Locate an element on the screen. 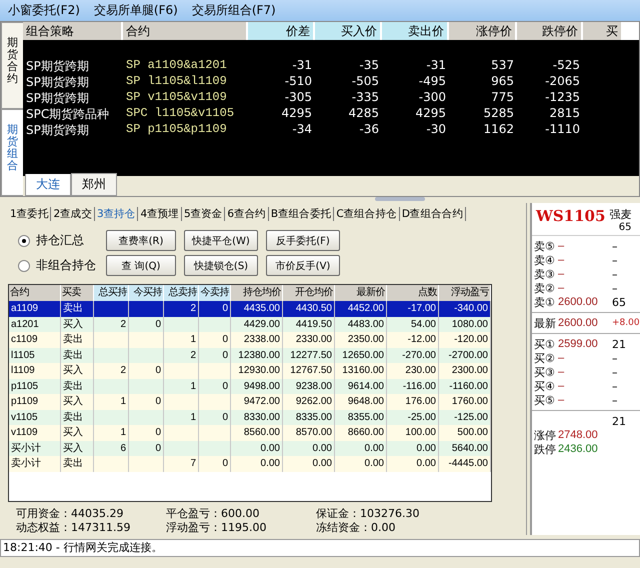 The image size is (640, 568). volume-text: 21 is located at coordinates (619, 421).